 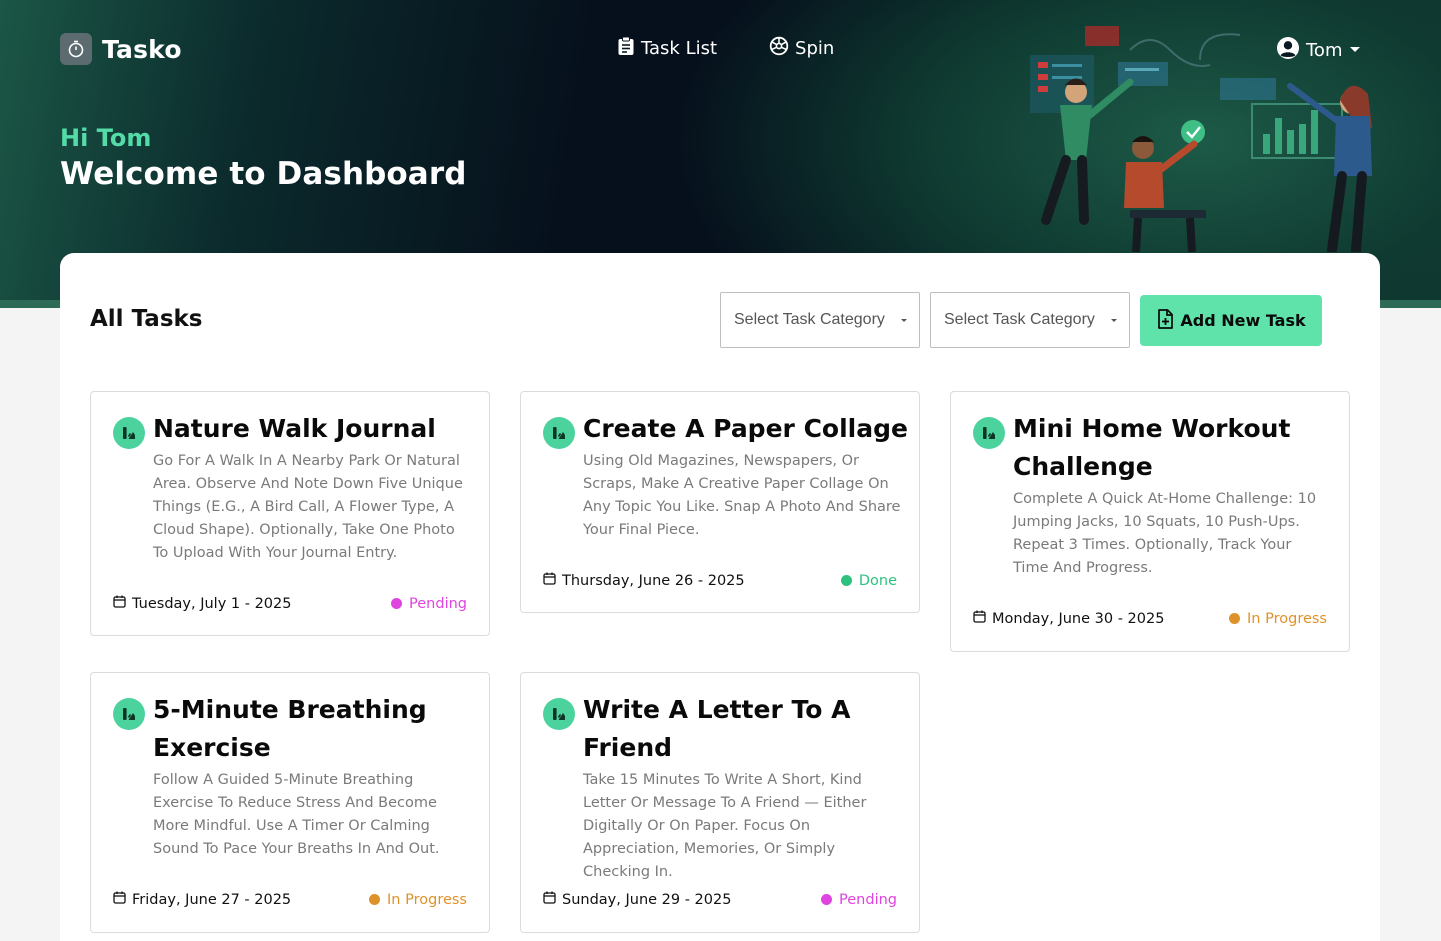 I want to click on task-title: 5-Minute Breathing Exercise, so click(x=290, y=728).